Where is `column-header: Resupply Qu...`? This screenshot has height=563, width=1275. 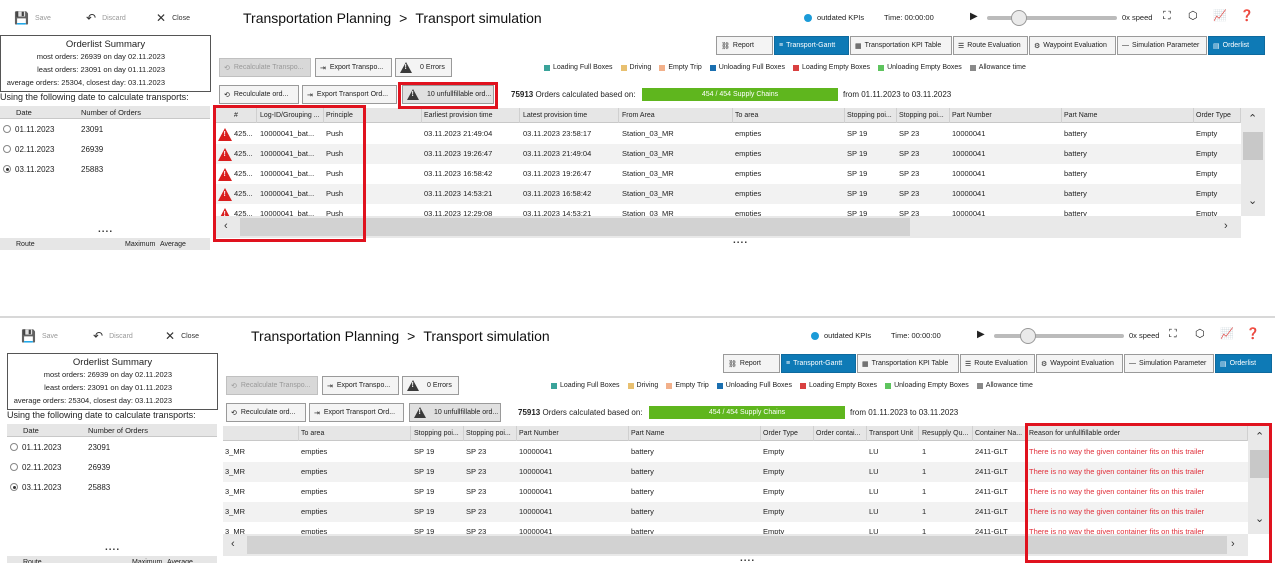
column-header: Resupply Qu... is located at coordinates (946, 433).